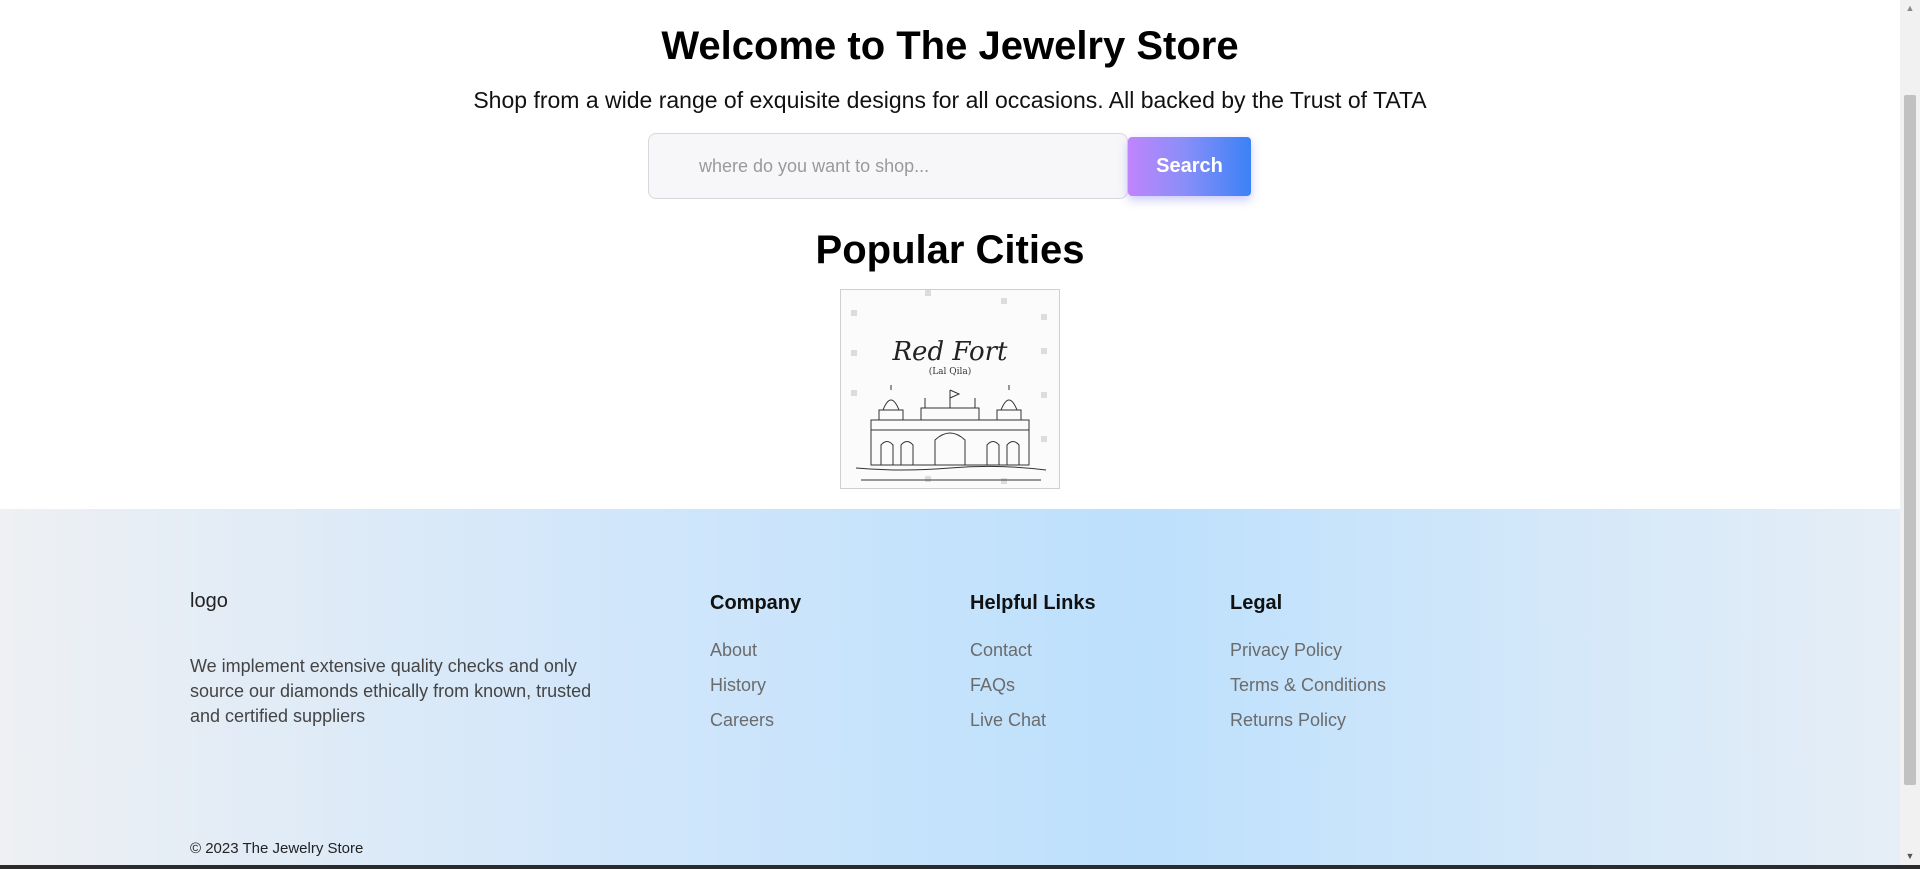 Image resolution: width=1920 pixels, height=869 pixels. I want to click on red-fort-title: Red Fort, so click(949, 352).